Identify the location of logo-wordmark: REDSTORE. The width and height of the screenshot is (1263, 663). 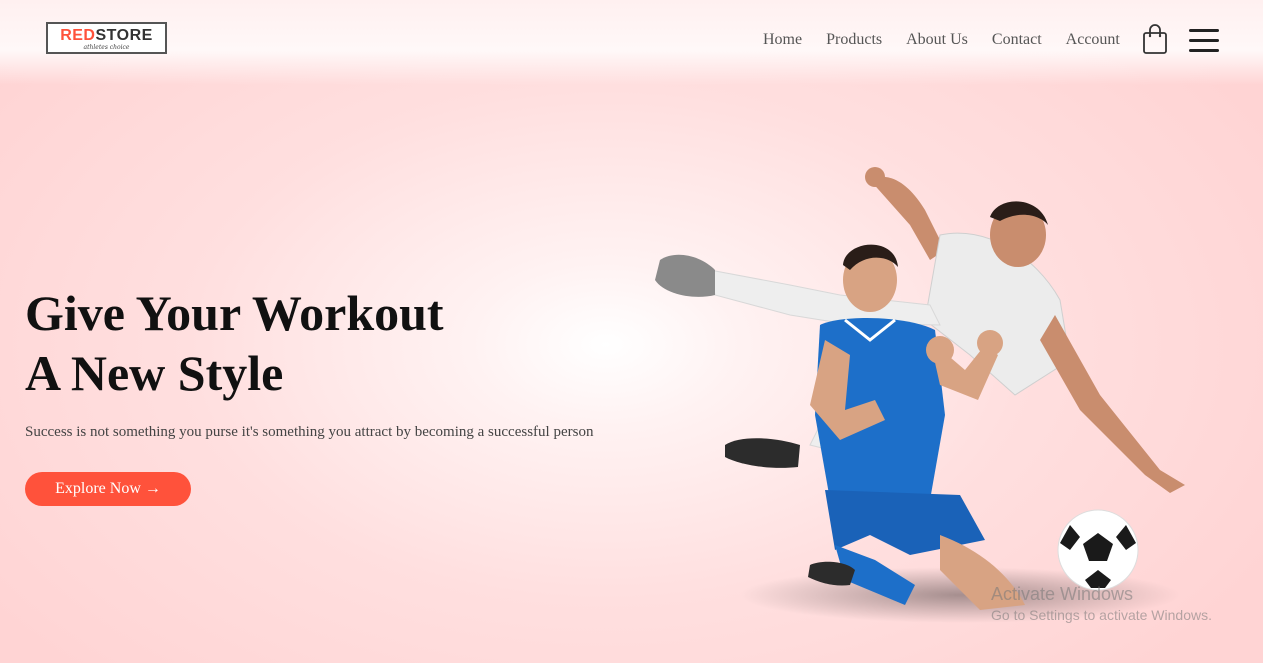
(106, 36).